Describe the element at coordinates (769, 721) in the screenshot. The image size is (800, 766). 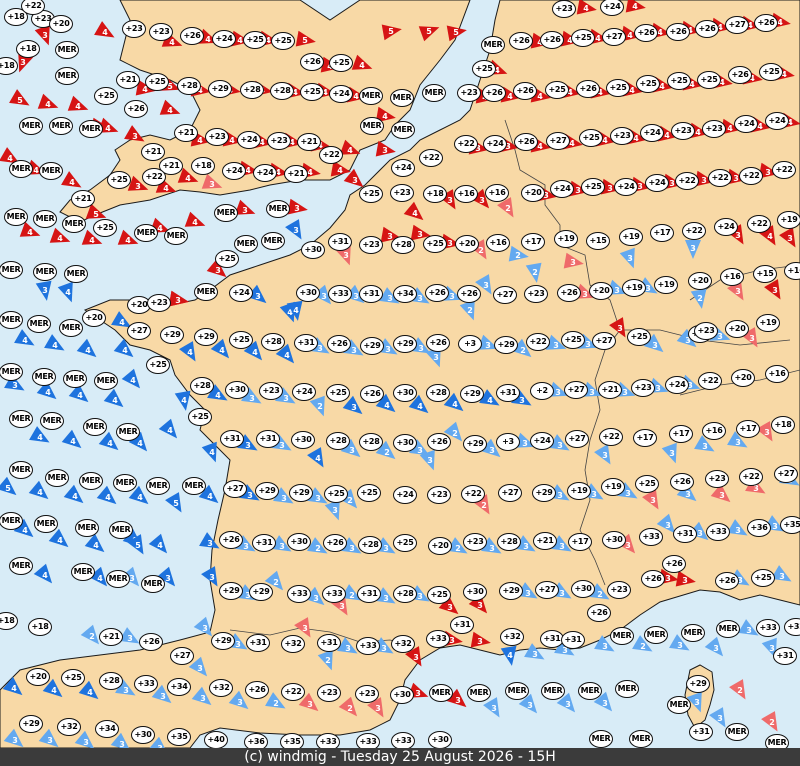
I see `wind-arrow: 2` at that location.